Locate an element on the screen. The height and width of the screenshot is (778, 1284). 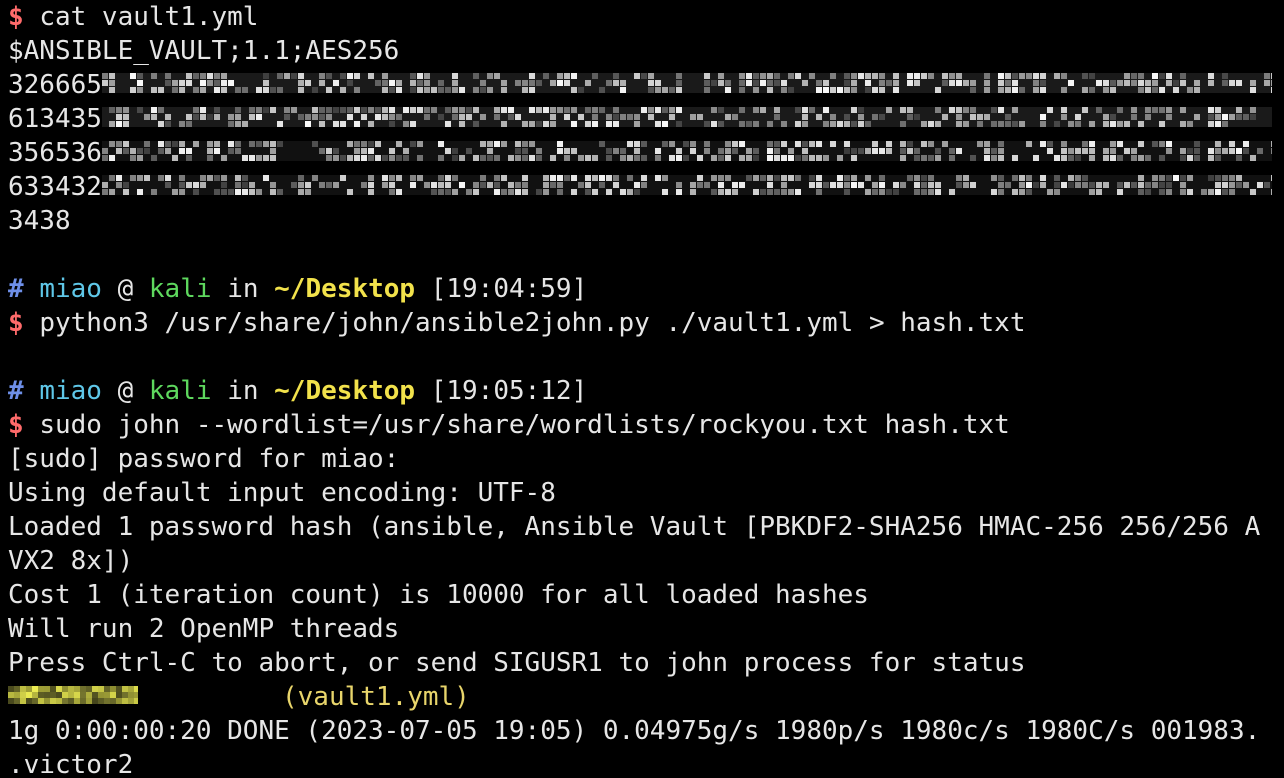
output-line: Using default input encoding: UTF-8 is located at coordinates (282, 493).